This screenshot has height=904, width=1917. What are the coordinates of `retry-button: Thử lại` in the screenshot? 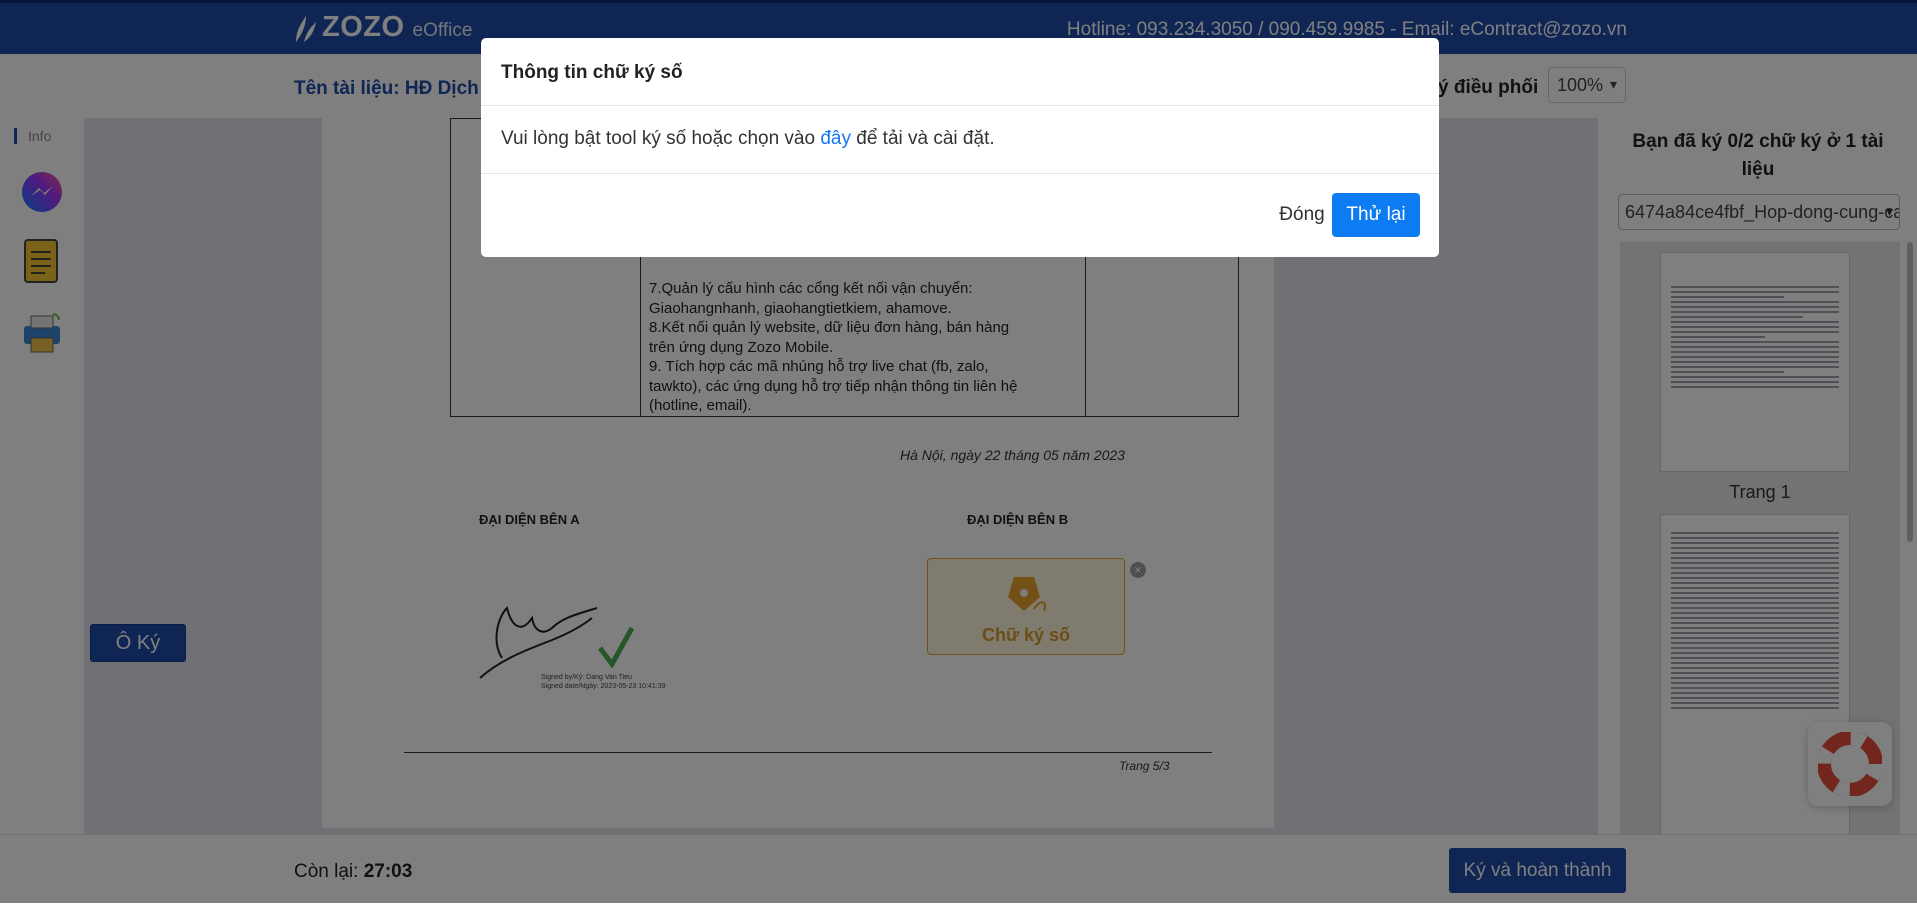 It's located at (1376, 215).